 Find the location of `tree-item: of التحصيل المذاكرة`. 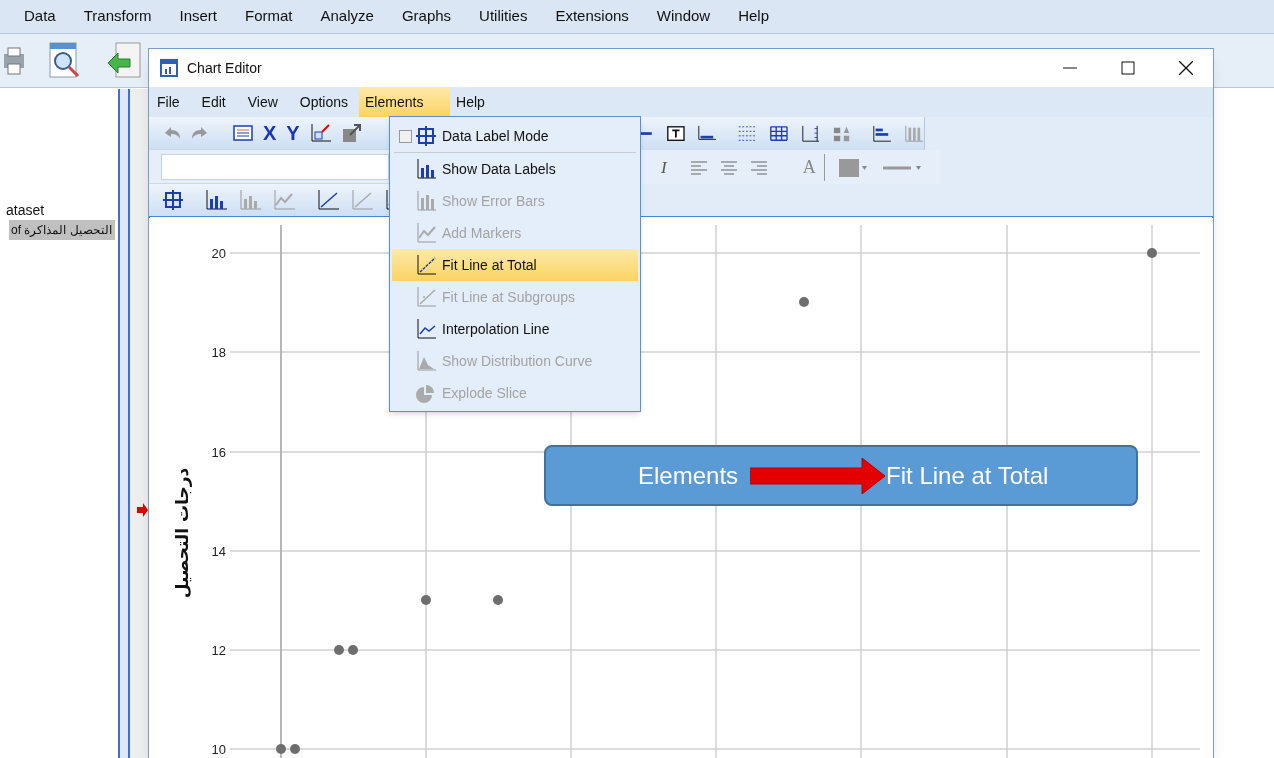

tree-item: of التحصيل المذاكرة is located at coordinates (62, 230).